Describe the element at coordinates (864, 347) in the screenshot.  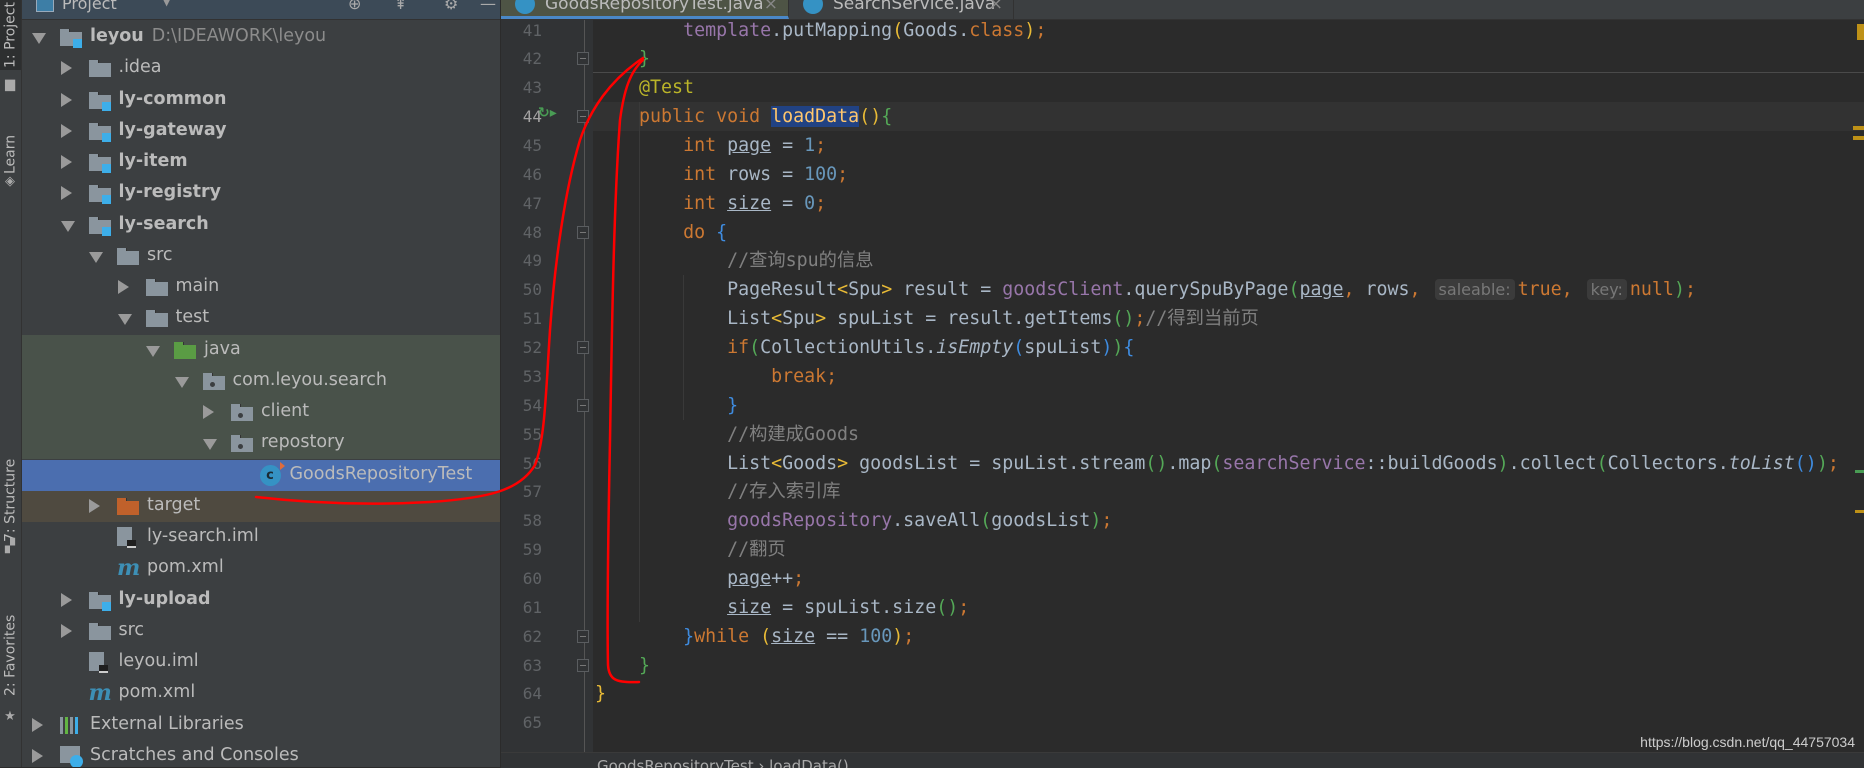
I see `code-line: if(CollectionUtils.isEmpty(spuList)){` at that location.